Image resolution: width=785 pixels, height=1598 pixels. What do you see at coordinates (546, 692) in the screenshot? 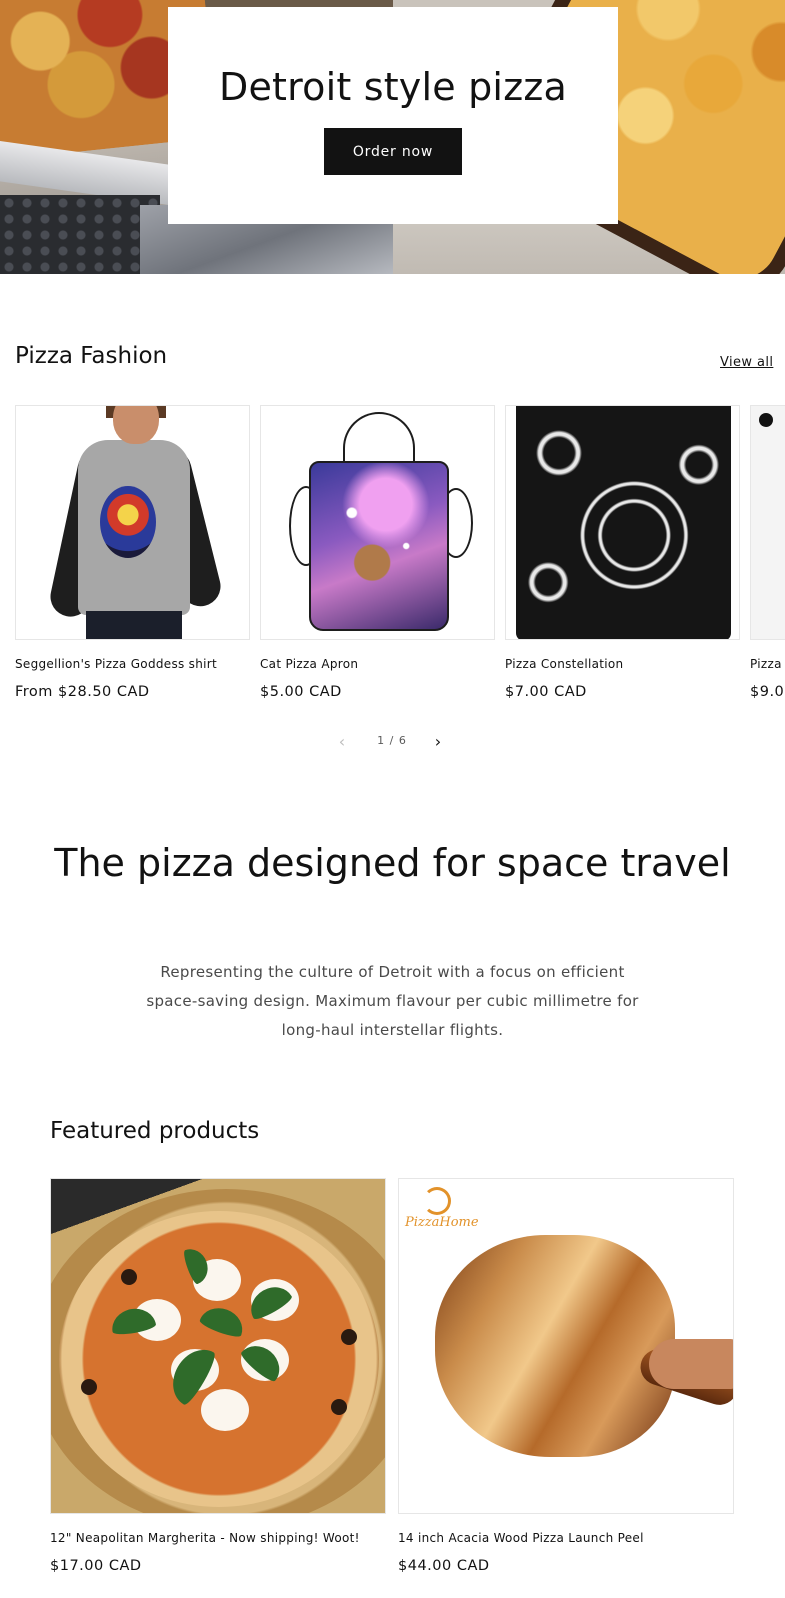
I see `product-price: $7.00 CAD` at bounding box center [546, 692].